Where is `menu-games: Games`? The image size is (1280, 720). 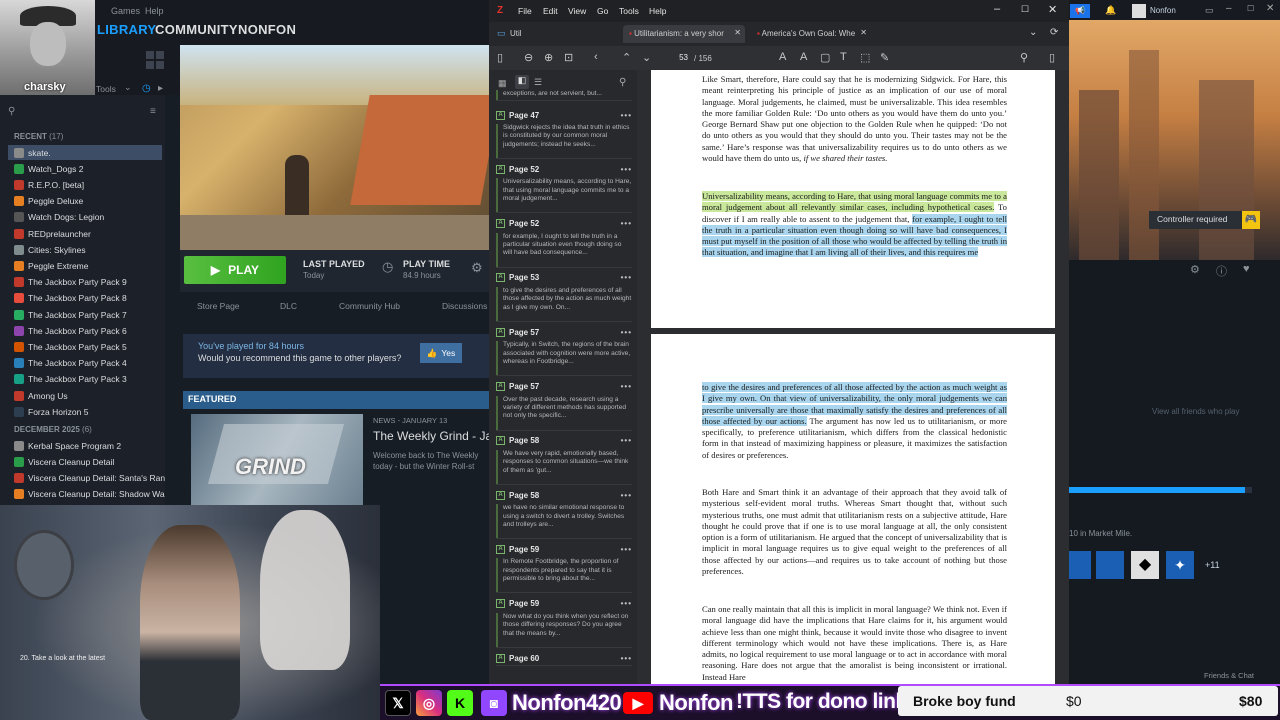 menu-games: Games is located at coordinates (125, 11).